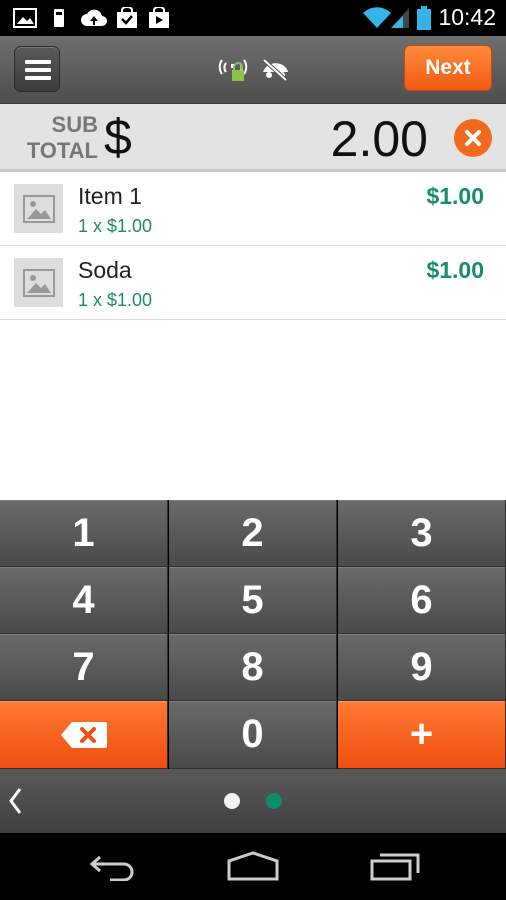  What do you see at coordinates (253, 667) in the screenshot?
I see `key-8: 8` at bounding box center [253, 667].